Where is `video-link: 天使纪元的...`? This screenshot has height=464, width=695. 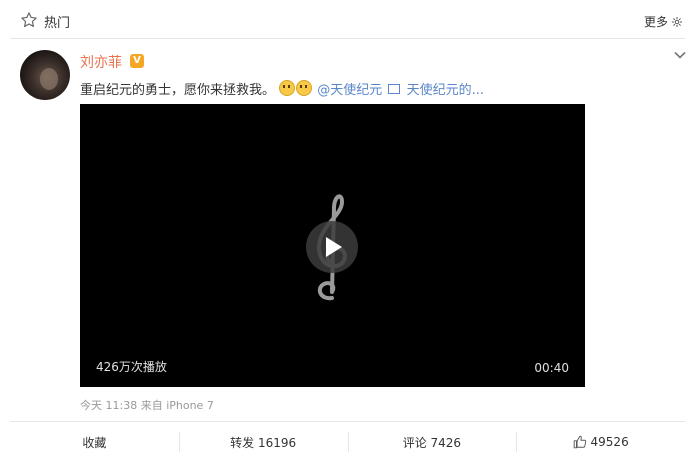
video-link: 天使纪元的... is located at coordinates (445, 90).